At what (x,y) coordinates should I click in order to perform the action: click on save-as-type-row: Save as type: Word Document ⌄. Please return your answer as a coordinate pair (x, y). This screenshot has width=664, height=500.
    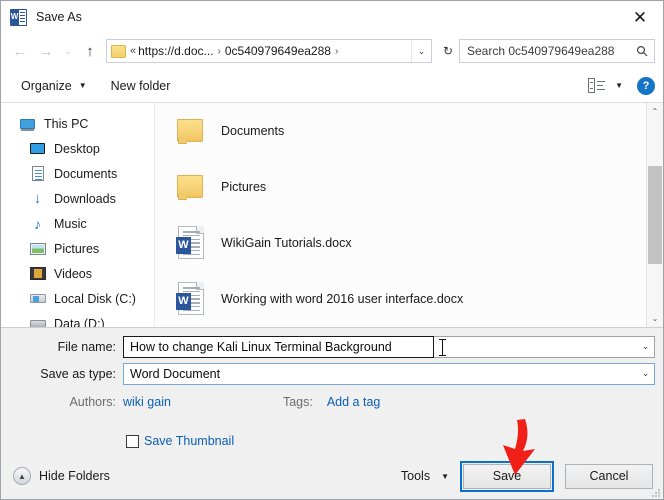
    Looking at the image, I should click on (332, 373).